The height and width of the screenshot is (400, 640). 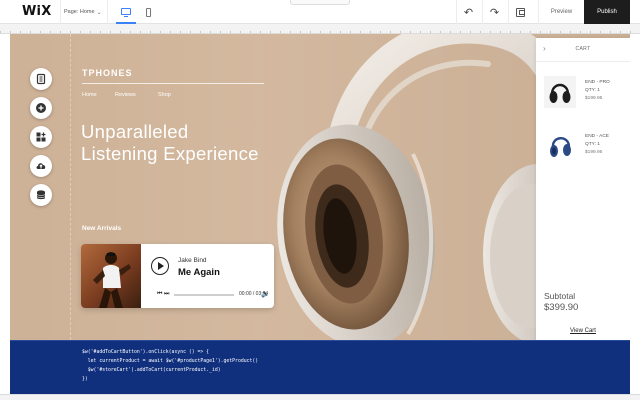 I want to click on window-bottom-edge, so click(x=320, y=397).